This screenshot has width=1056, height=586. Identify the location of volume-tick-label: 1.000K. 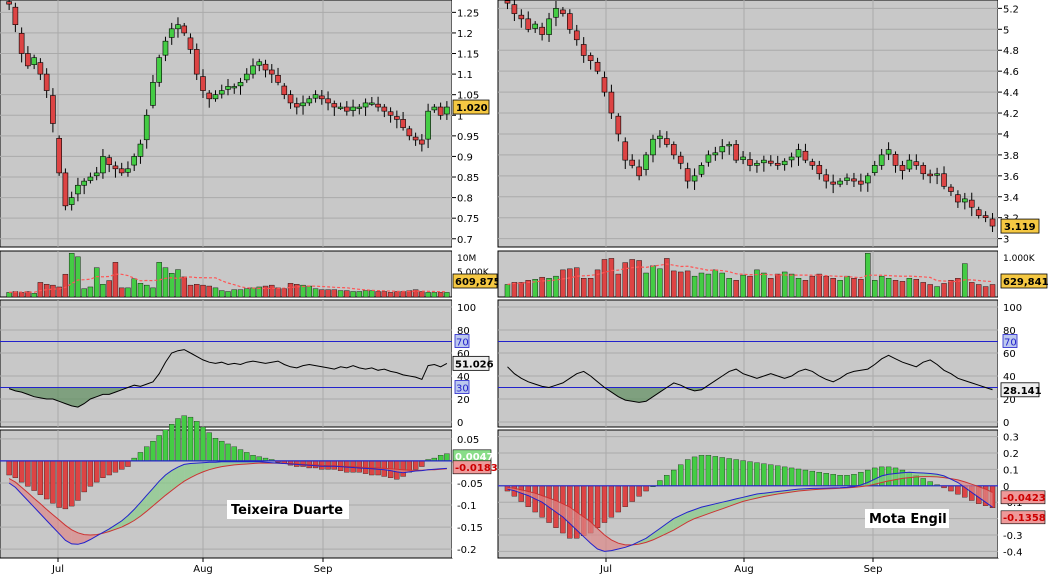
(1019, 259).